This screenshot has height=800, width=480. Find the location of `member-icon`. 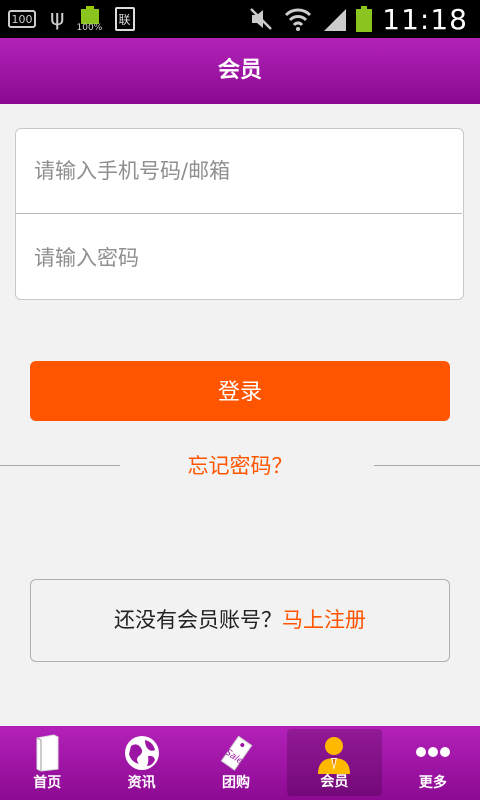

member-icon is located at coordinates (334, 755).